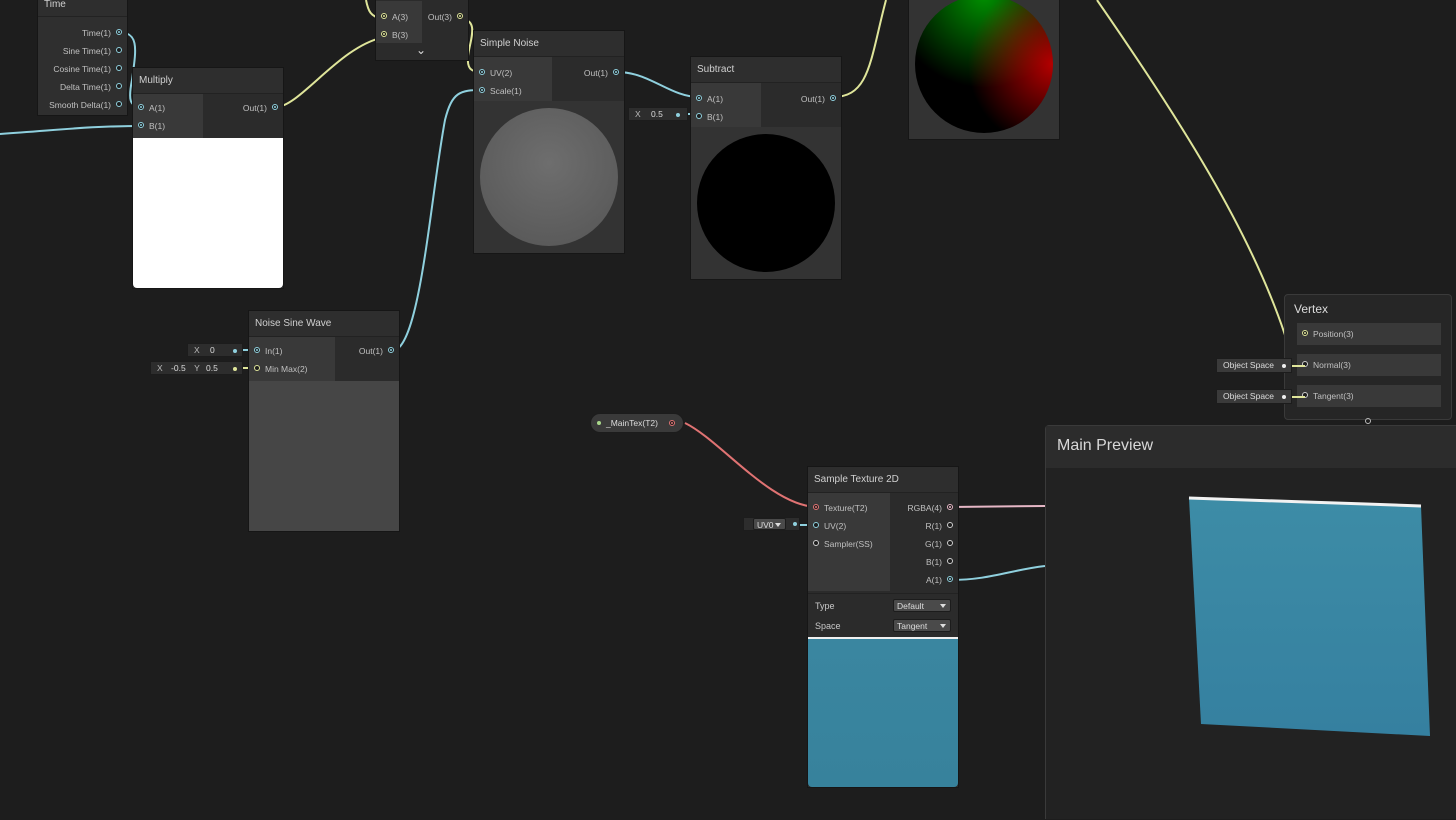  I want to click on sample-texture-port-b: B(1), so click(942, 562).